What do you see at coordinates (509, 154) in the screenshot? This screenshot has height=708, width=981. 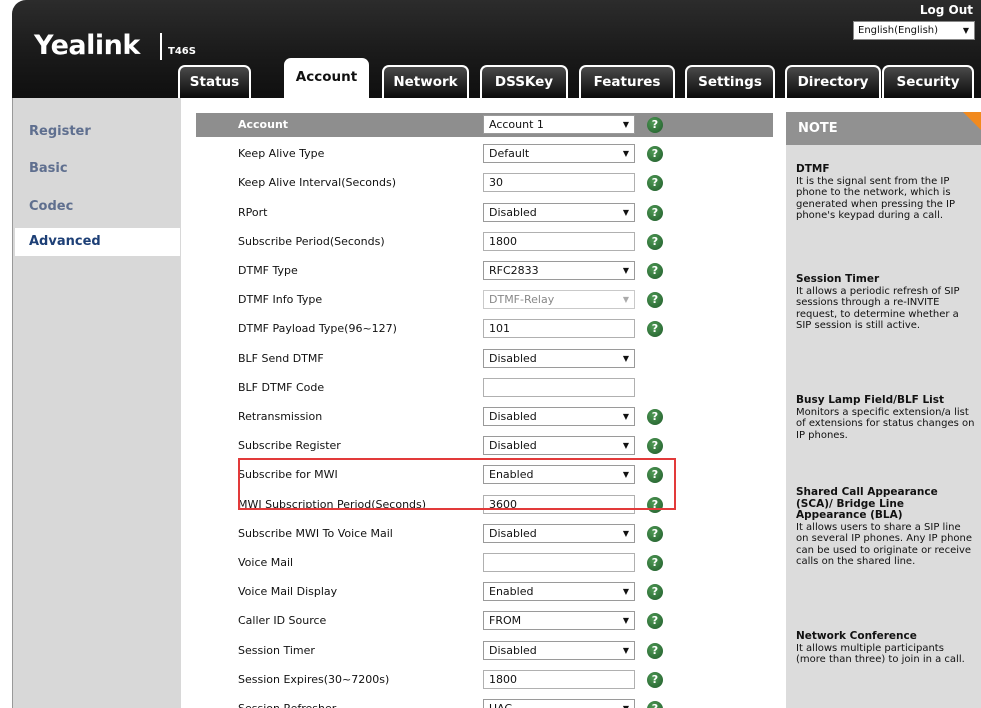 I see `select-value: Default` at bounding box center [509, 154].